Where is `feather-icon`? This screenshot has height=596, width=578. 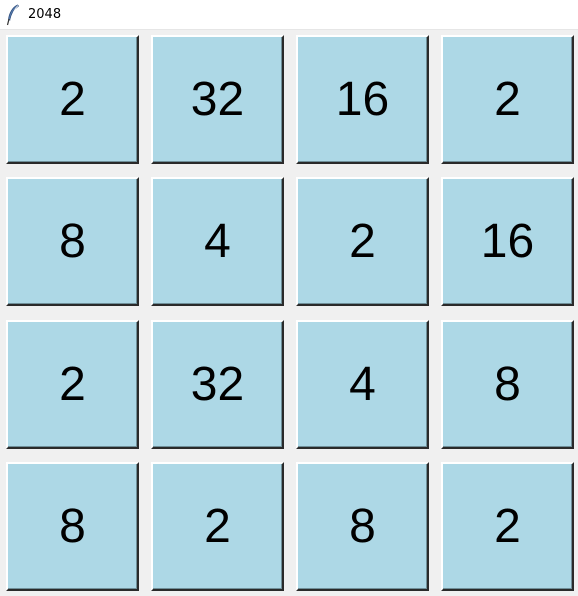
feather-icon is located at coordinates (13, 15).